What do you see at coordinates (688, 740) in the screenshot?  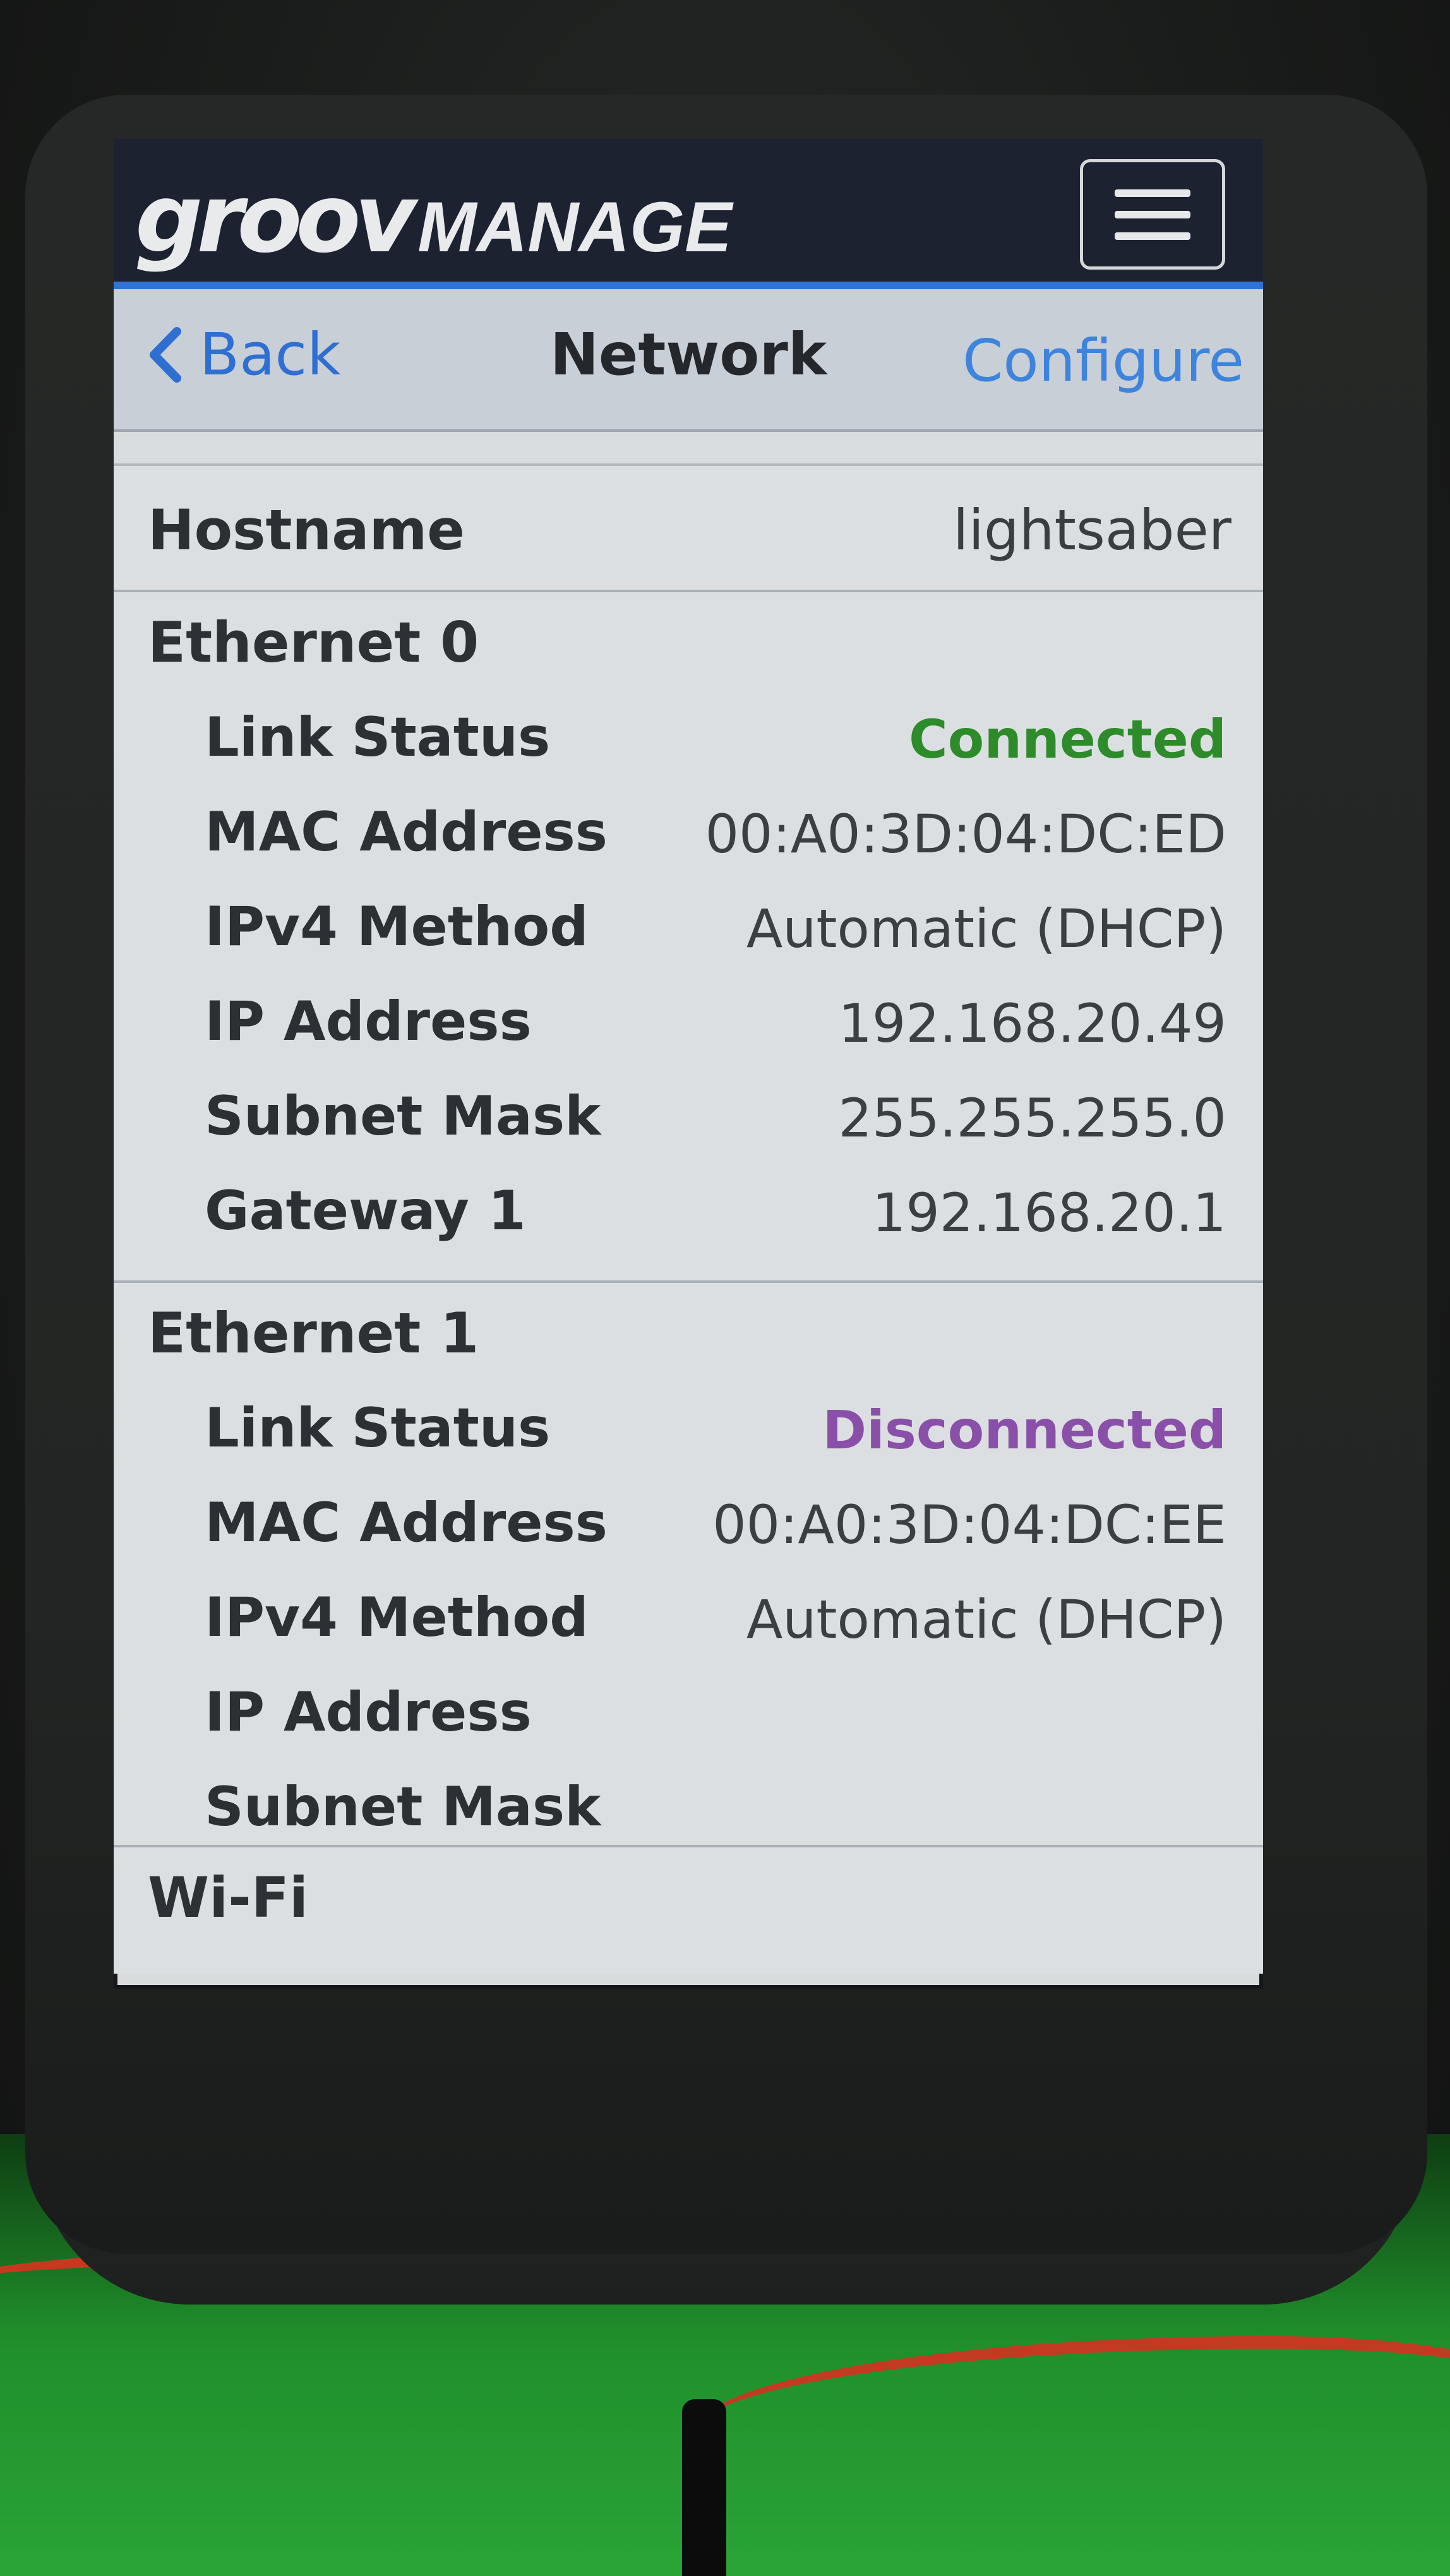 I see `eth0-link-status-row: Link Status Connected` at bounding box center [688, 740].